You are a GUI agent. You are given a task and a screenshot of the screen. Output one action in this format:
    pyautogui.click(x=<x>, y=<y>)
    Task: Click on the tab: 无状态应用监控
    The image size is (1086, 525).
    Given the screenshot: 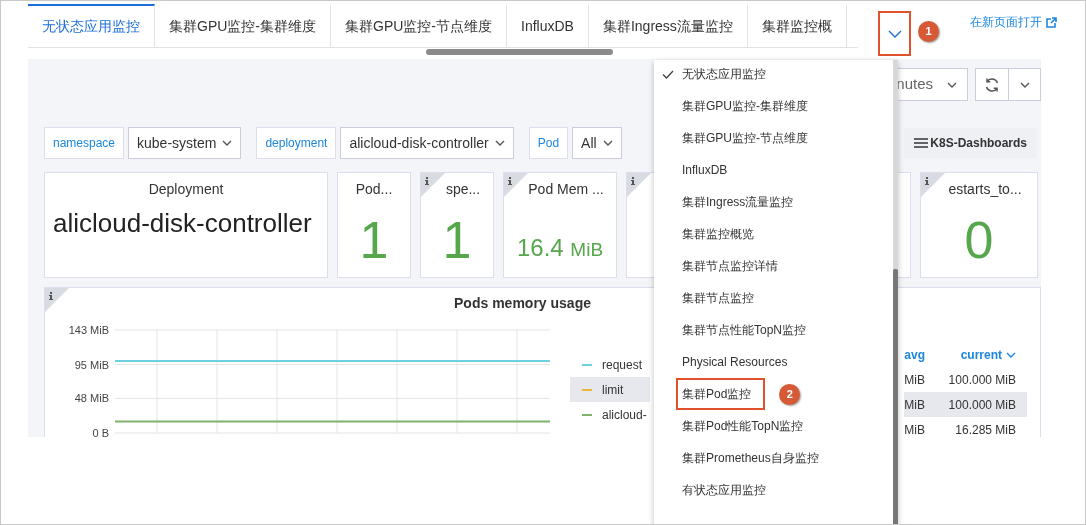 What is the action you would take?
    pyautogui.click(x=91, y=25)
    